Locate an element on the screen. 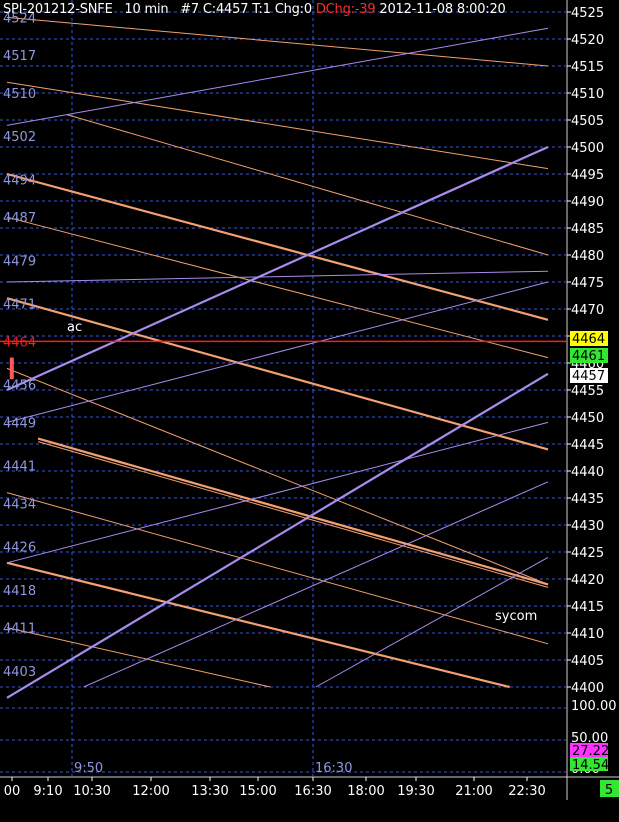 The height and width of the screenshot is (822, 619). annotation-sycom: sycom is located at coordinates (516, 616).